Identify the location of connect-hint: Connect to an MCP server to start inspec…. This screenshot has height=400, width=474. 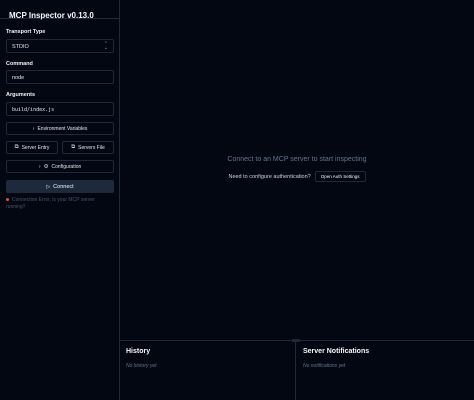
(297, 159).